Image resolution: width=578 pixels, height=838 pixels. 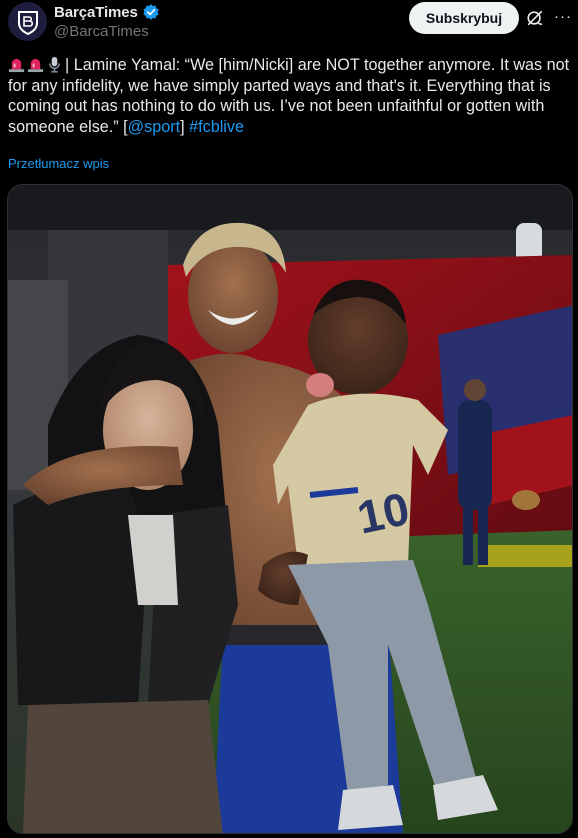 What do you see at coordinates (58, 163) in the screenshot?
I see `translate-link: Przetłumacz wpis` at bounding box center [58, 163].